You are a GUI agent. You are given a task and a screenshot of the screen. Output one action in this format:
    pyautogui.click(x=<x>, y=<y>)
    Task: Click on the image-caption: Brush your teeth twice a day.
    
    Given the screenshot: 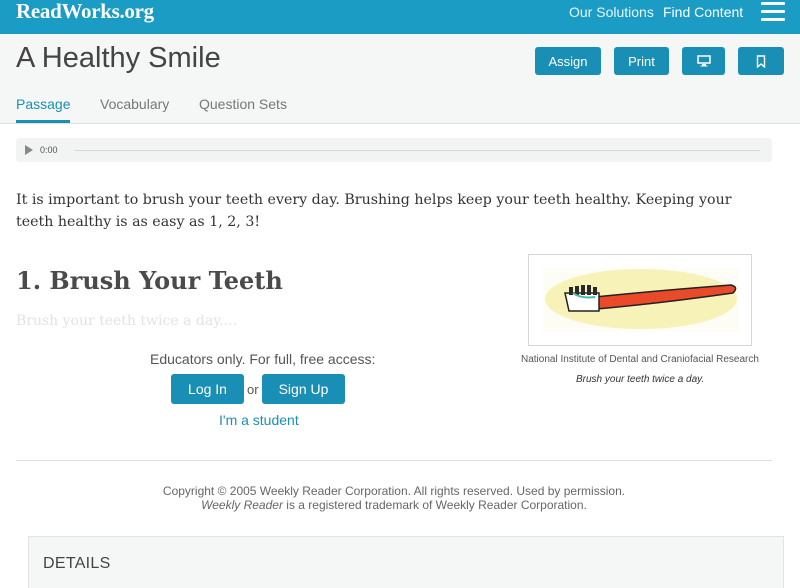 What is the action you would take?
    pyautogui.click(x=640, y=379)
    